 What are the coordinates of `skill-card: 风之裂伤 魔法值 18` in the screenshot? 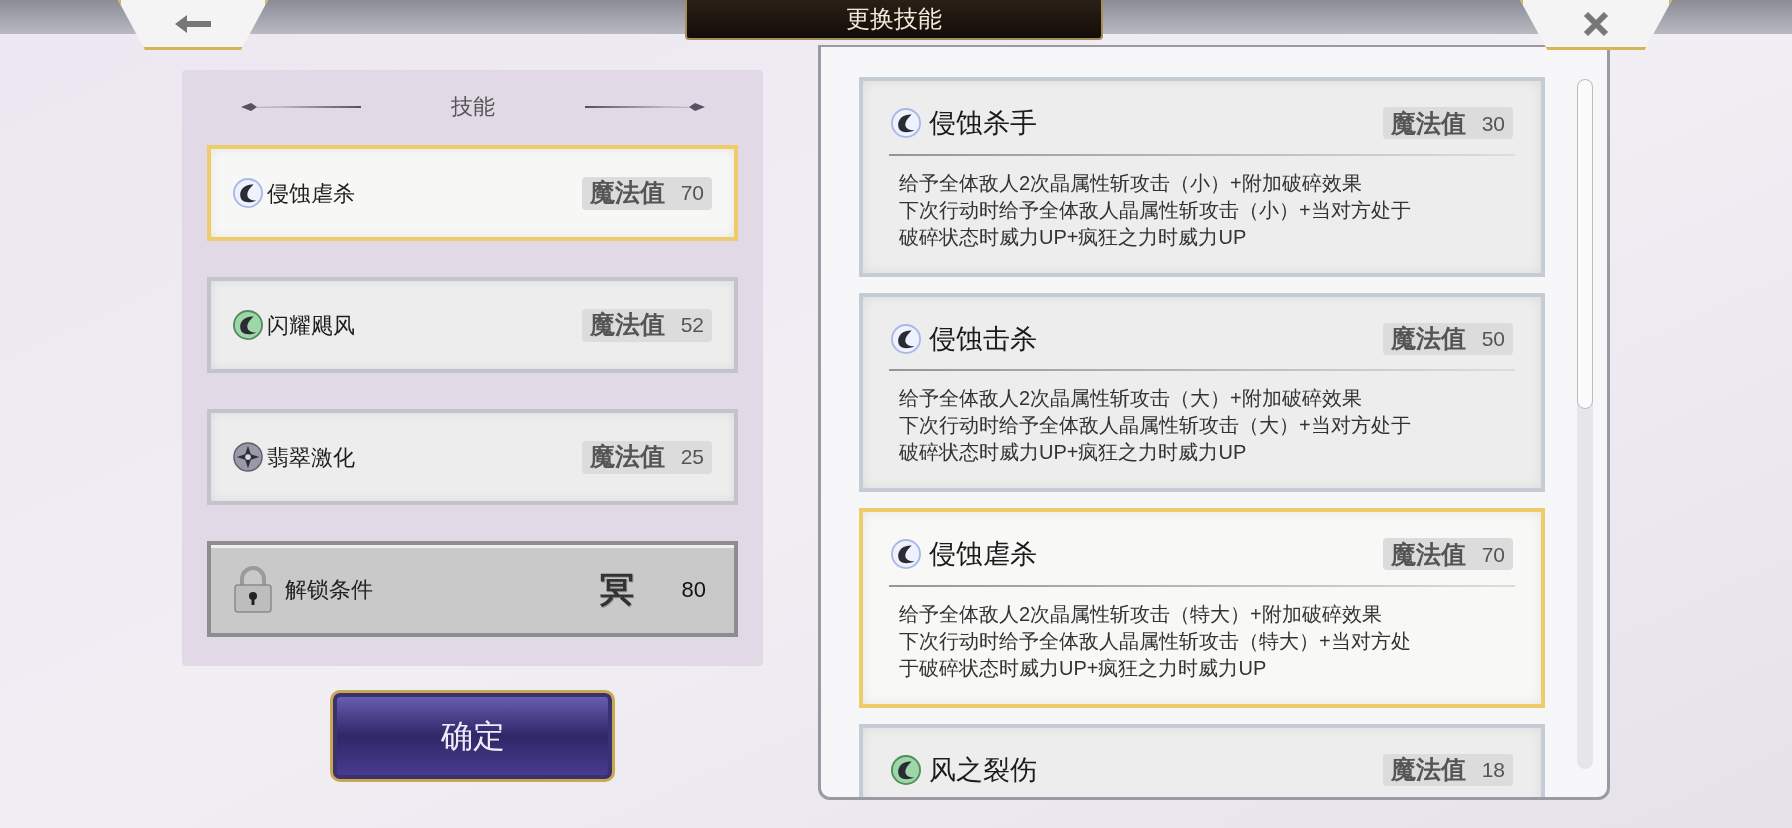 It's located at (1202, 760).